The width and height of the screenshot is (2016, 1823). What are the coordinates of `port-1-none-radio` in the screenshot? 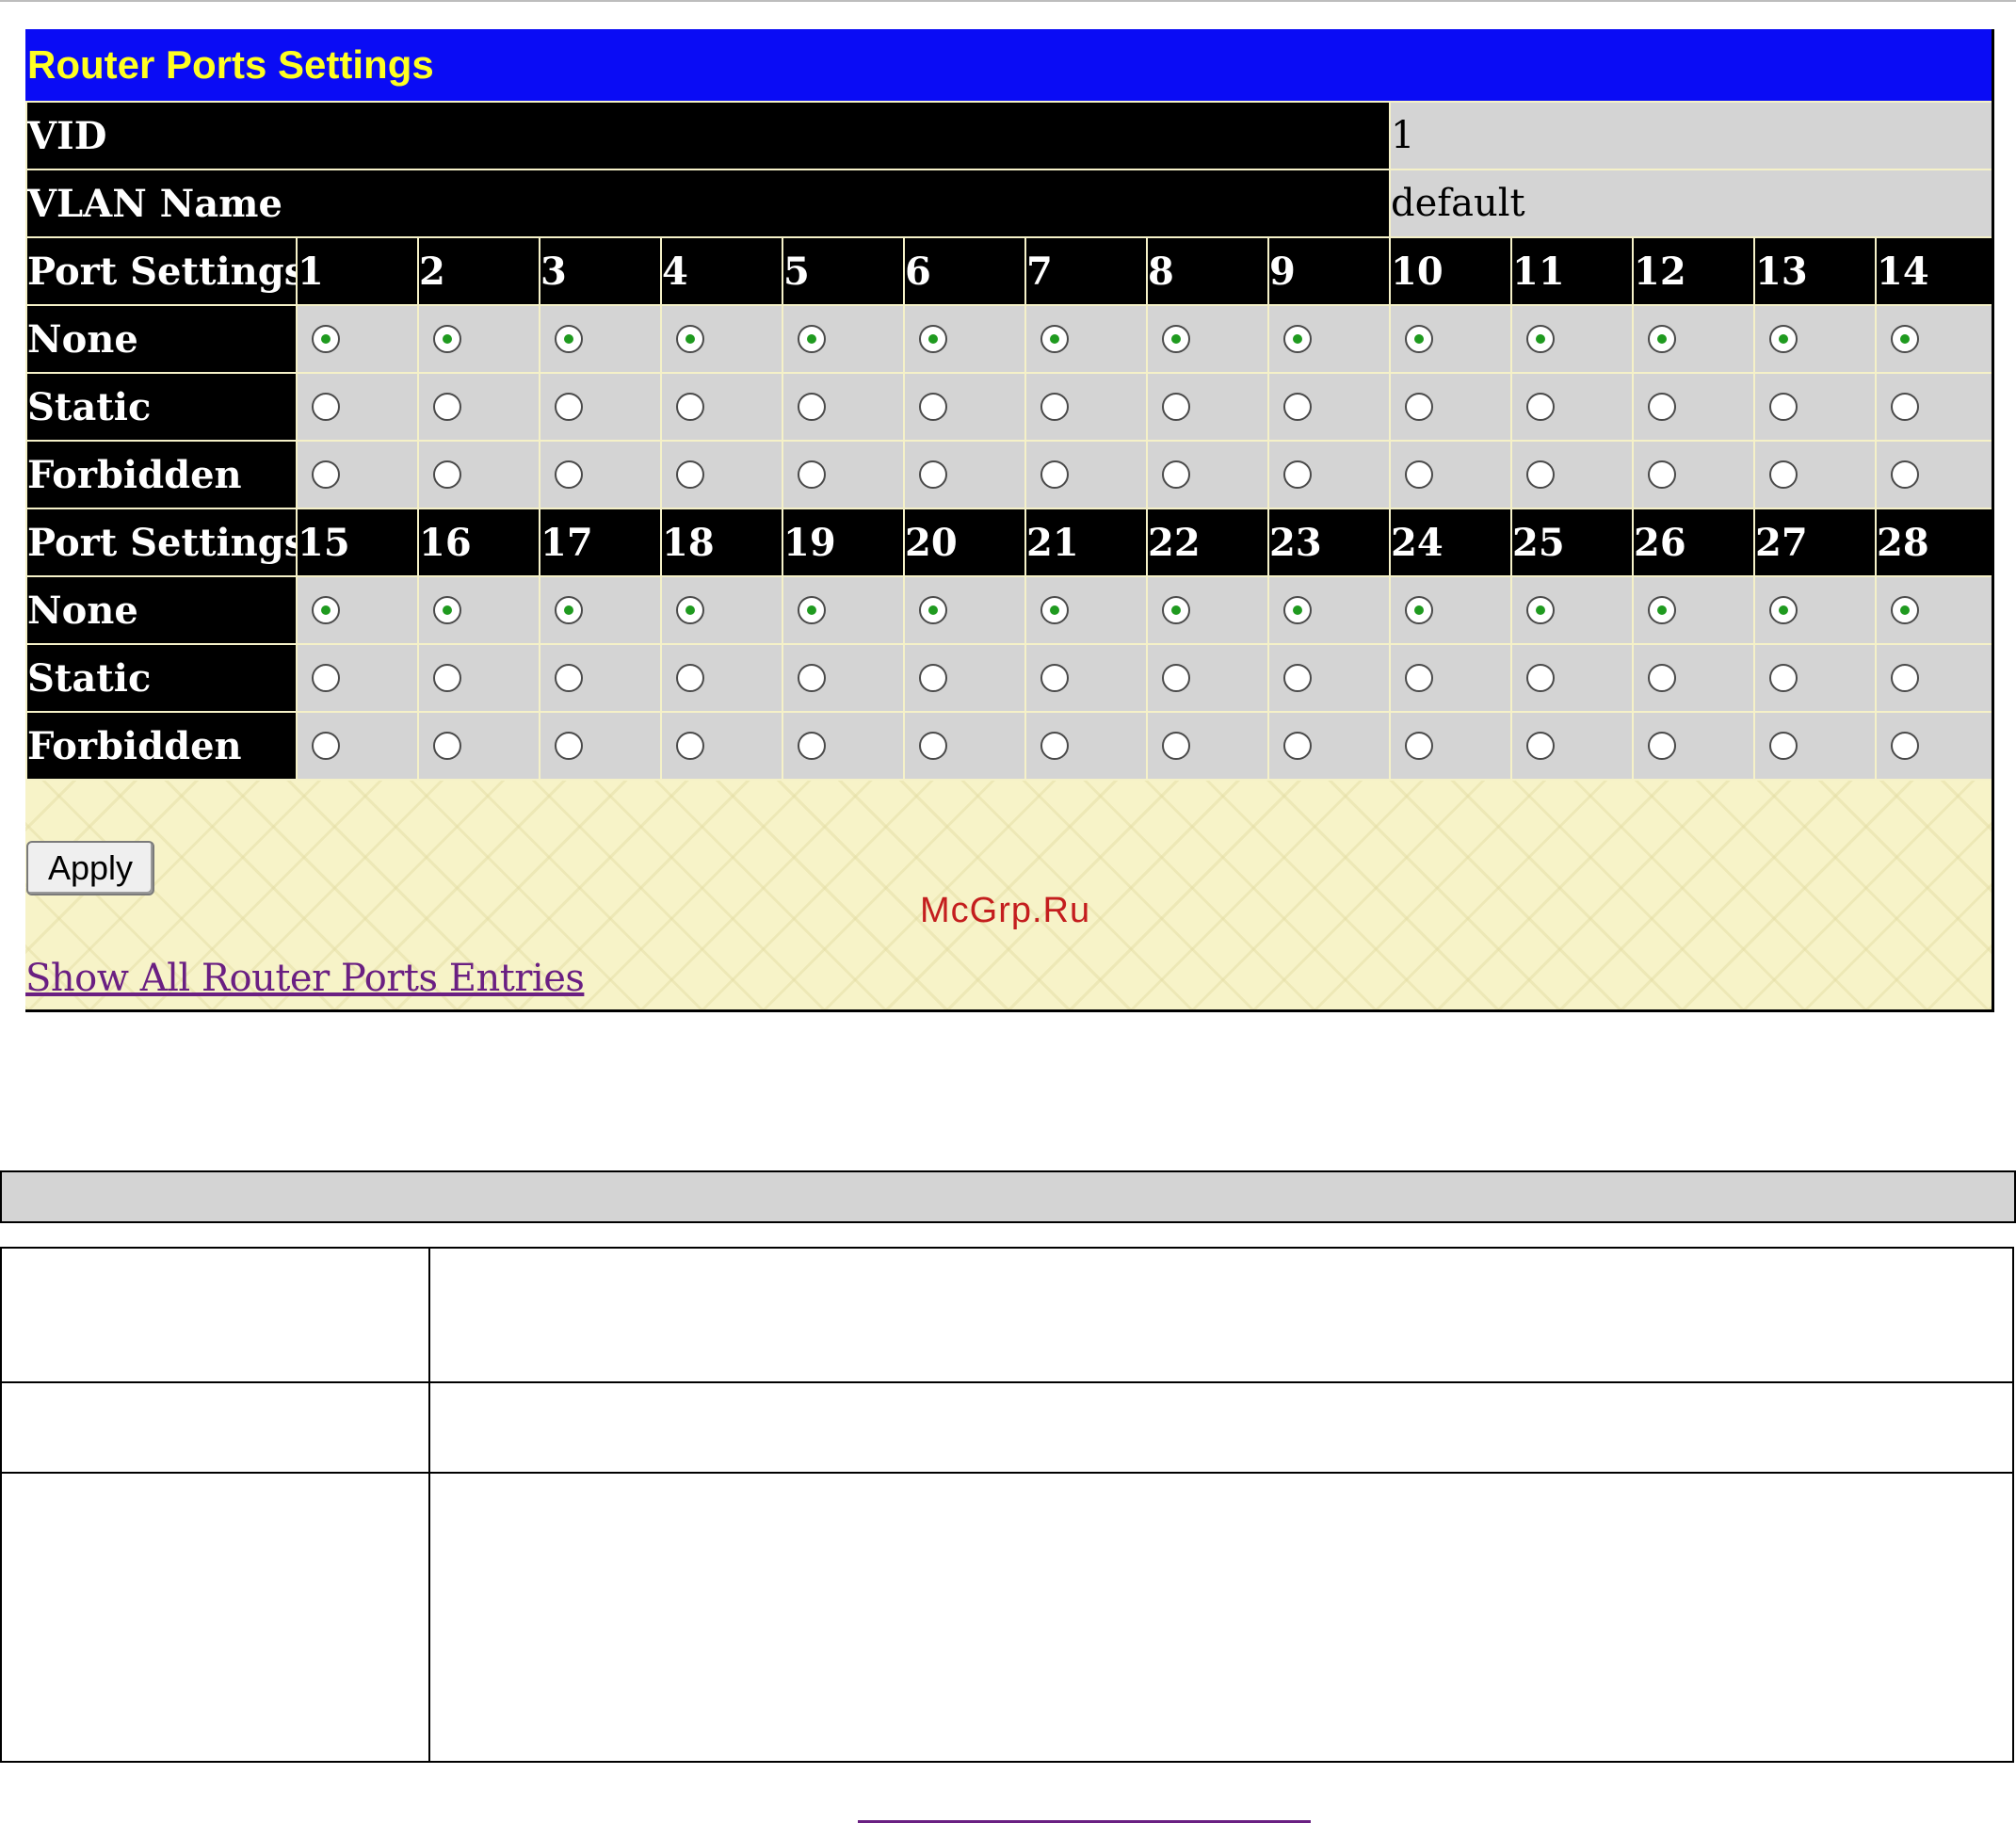 It's located at (326, 339).